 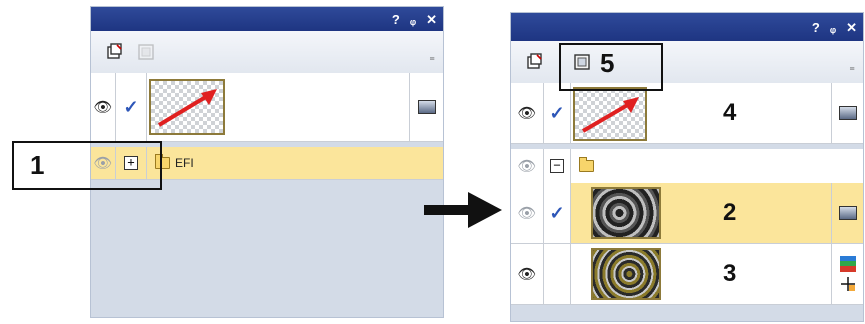 I want to click on layer-number-label: 4, so click(x=730, y=112).